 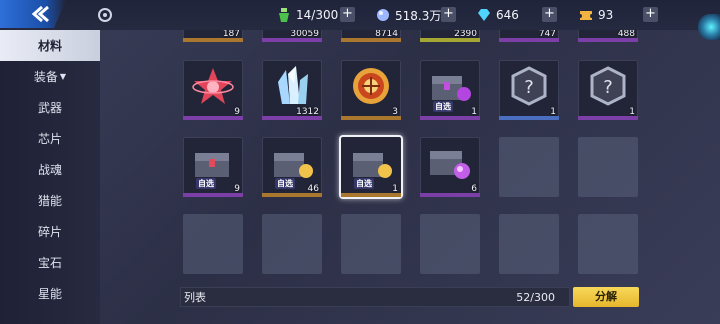 I want to click on top-bar: 14/300 + 518.3万 + 646 + 93 +, so click(x=360, y=15).